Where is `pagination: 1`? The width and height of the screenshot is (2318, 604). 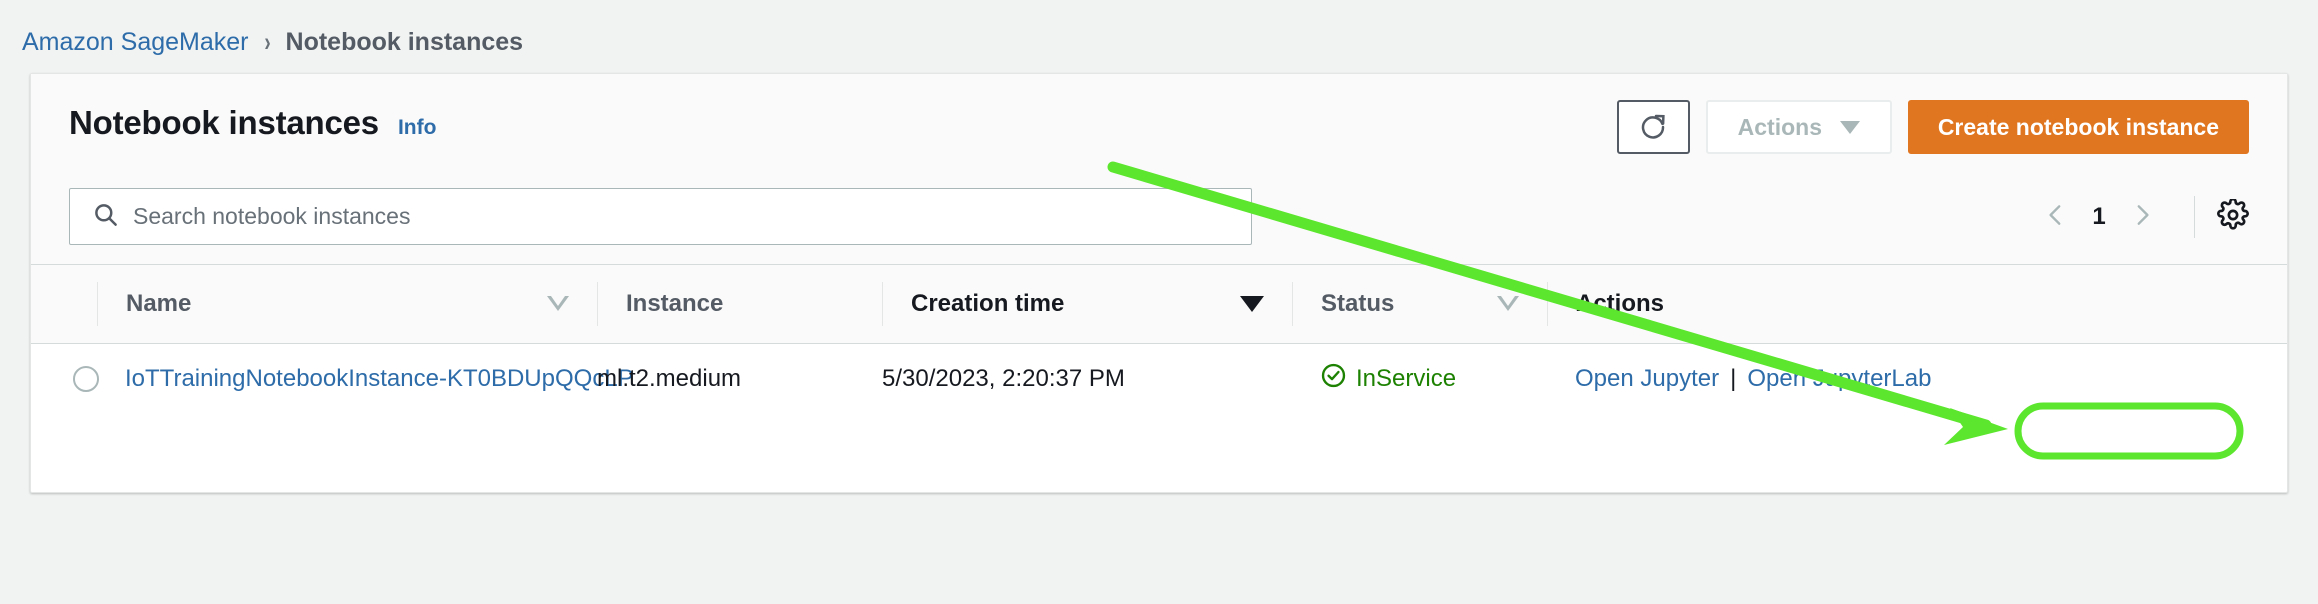 pagination: 1 is located at coordinates (2139, 217).